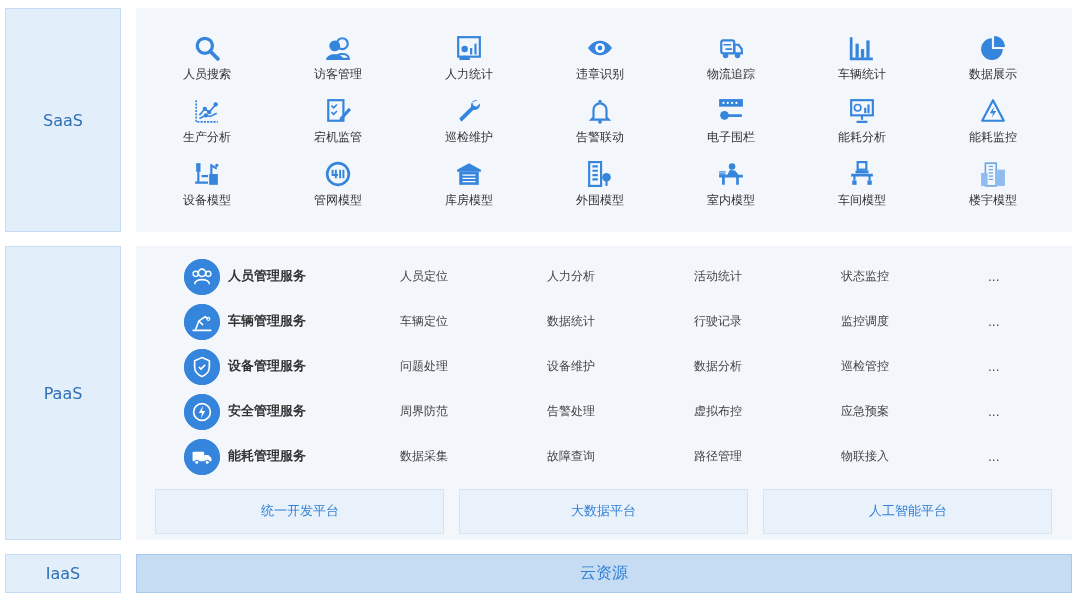 The width and height of the screenshot is (1080, 600). What do you see at coordinates (424, 276) in the screenshot?
I see `service-feature: 人员定位` at bounding box center [424, 276].